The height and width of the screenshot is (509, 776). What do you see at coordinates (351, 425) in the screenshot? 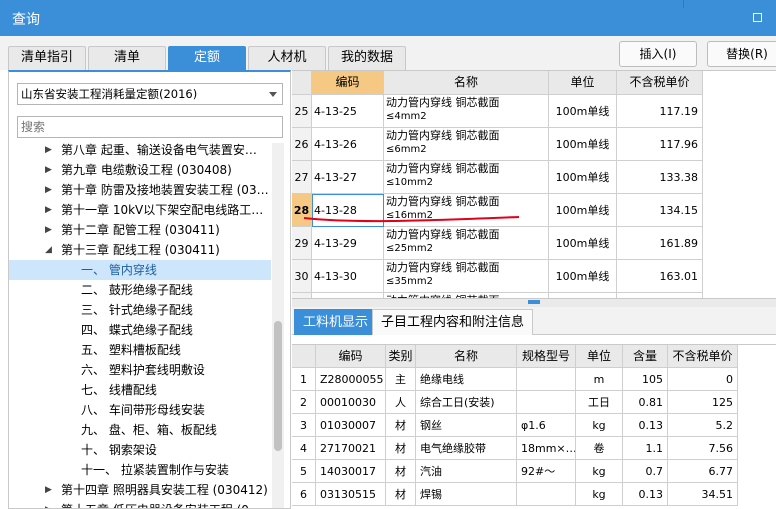
I see `material-code: 01030007` at bounding box center [351, 425].